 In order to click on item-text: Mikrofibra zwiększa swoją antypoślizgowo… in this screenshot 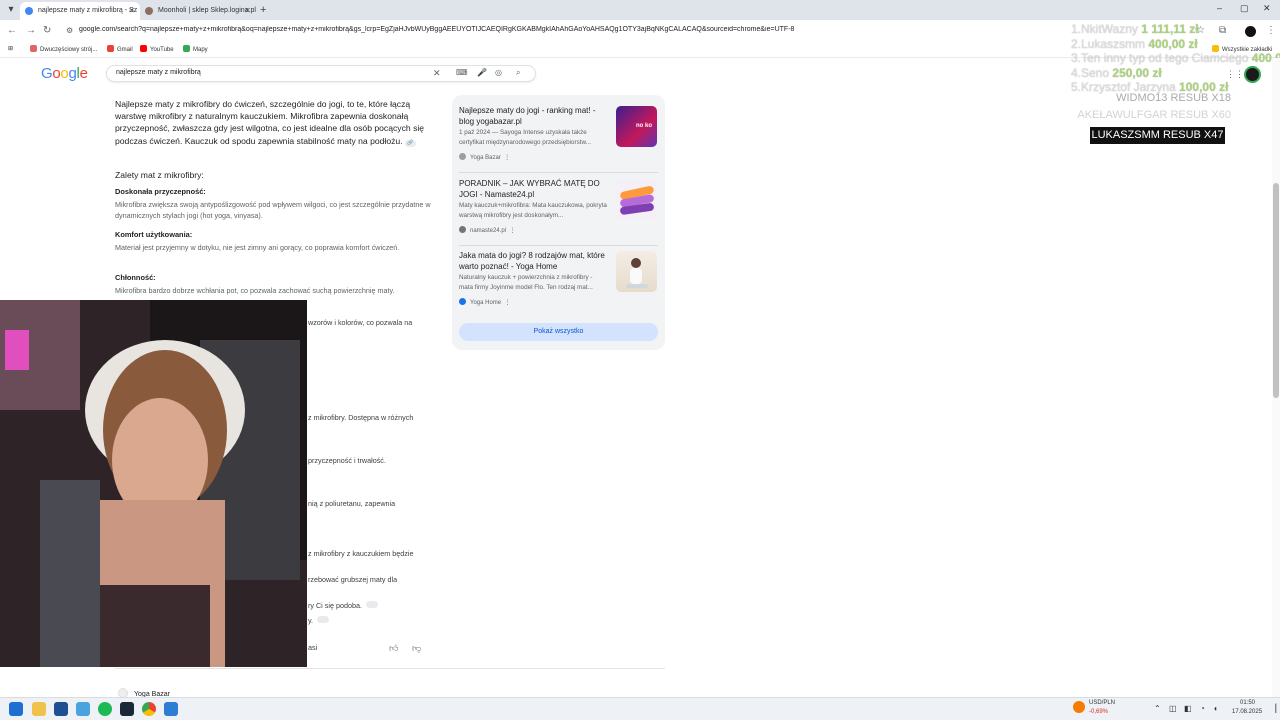, I will do `click(273, 210)`.